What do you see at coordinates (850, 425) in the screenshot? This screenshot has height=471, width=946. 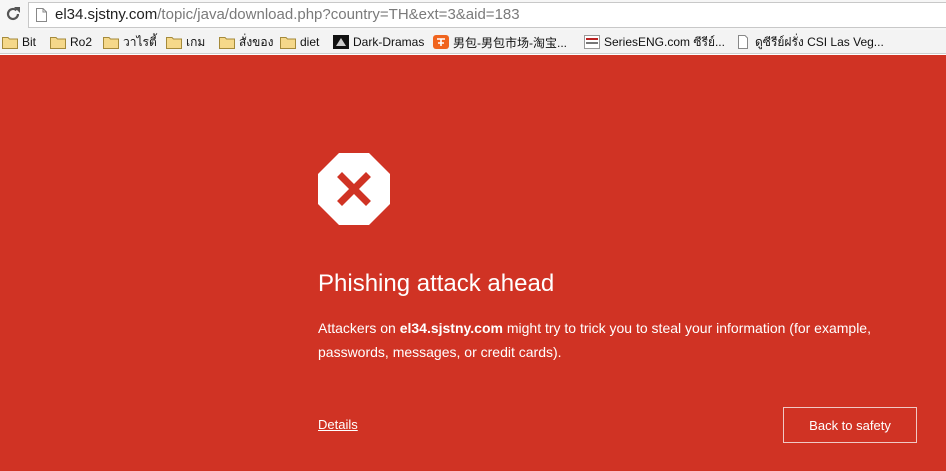 I see `back-to-safety-button: Back to safety` at bounding box center [850, 425].